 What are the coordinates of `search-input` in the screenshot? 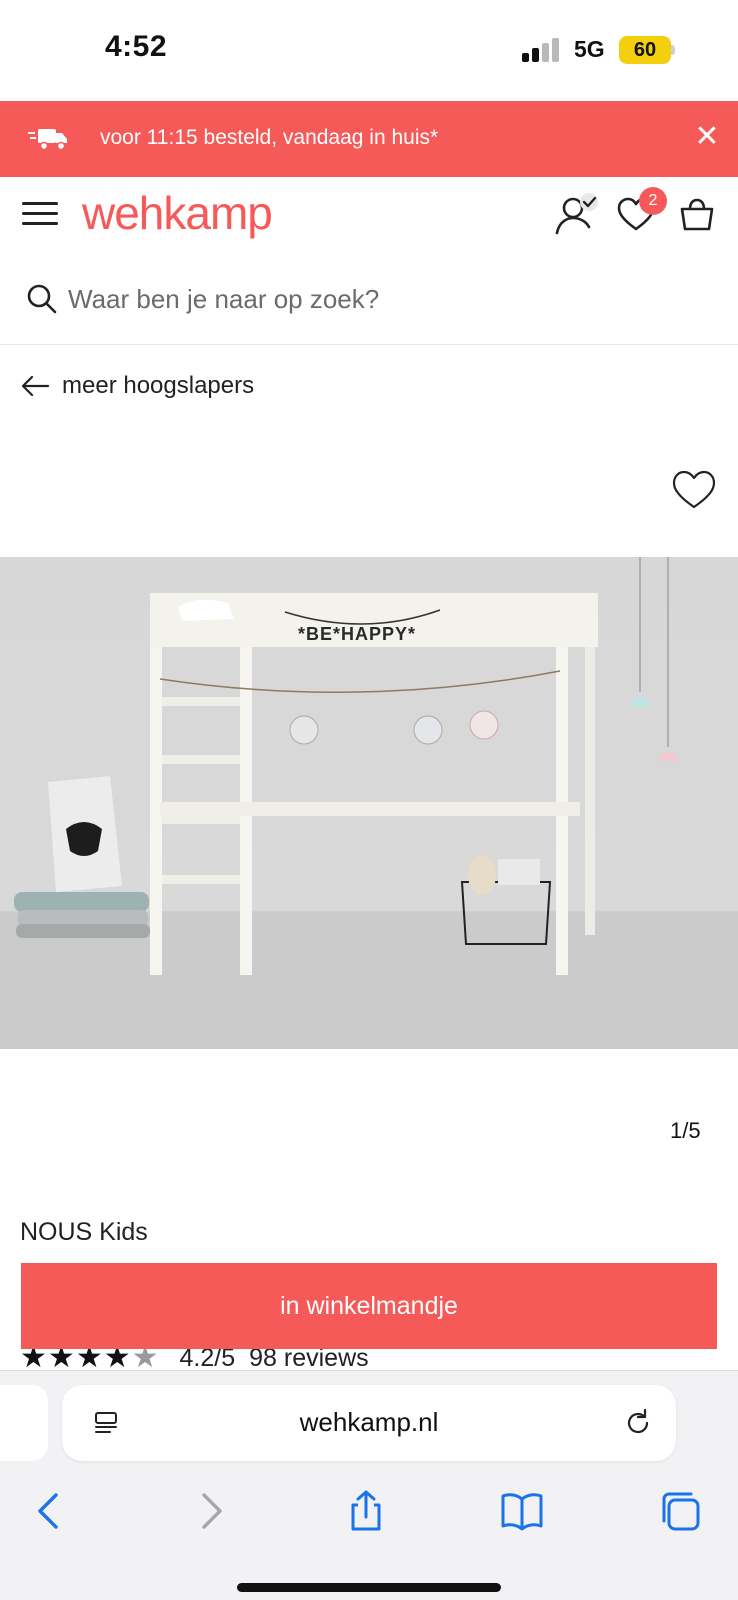 It's located at (368, 299).